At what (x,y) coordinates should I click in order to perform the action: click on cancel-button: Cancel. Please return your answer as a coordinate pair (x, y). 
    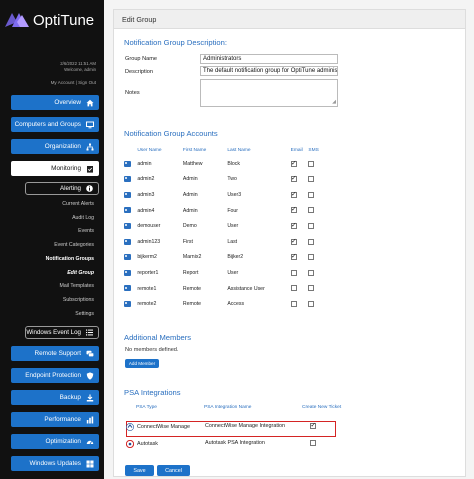
    Looking at the image, I should click on (173, 470).